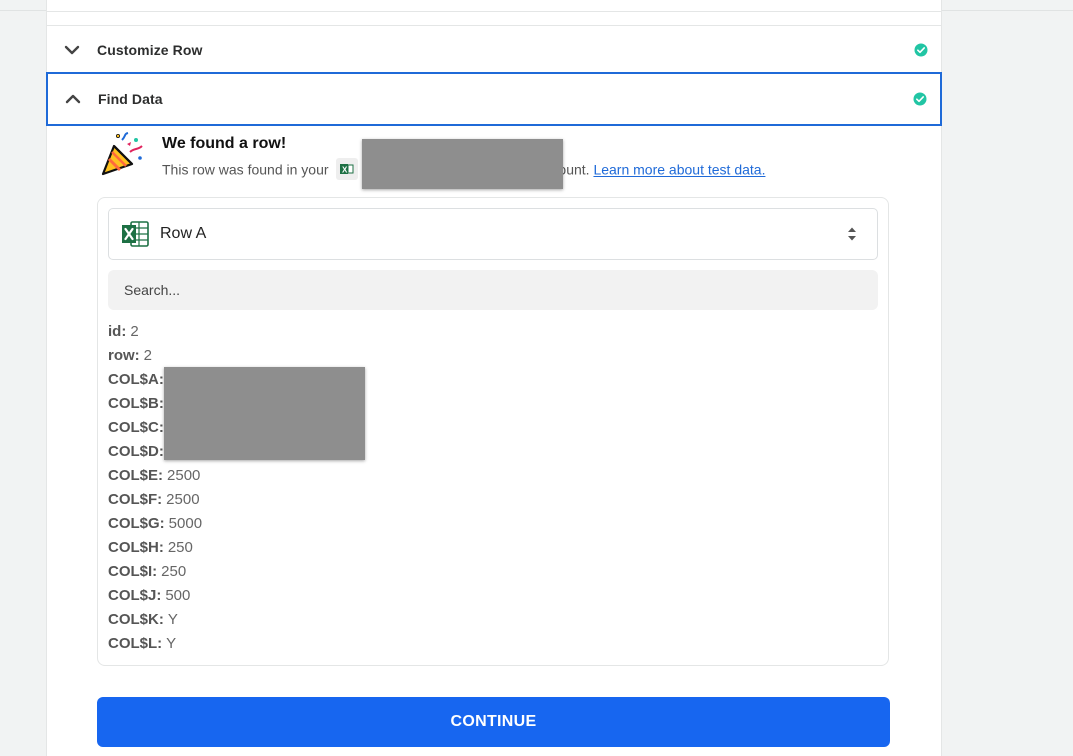 The width and height of the screenshot is (1073, 756). I want to click on field-key: COL$L:, so click(135, 643).